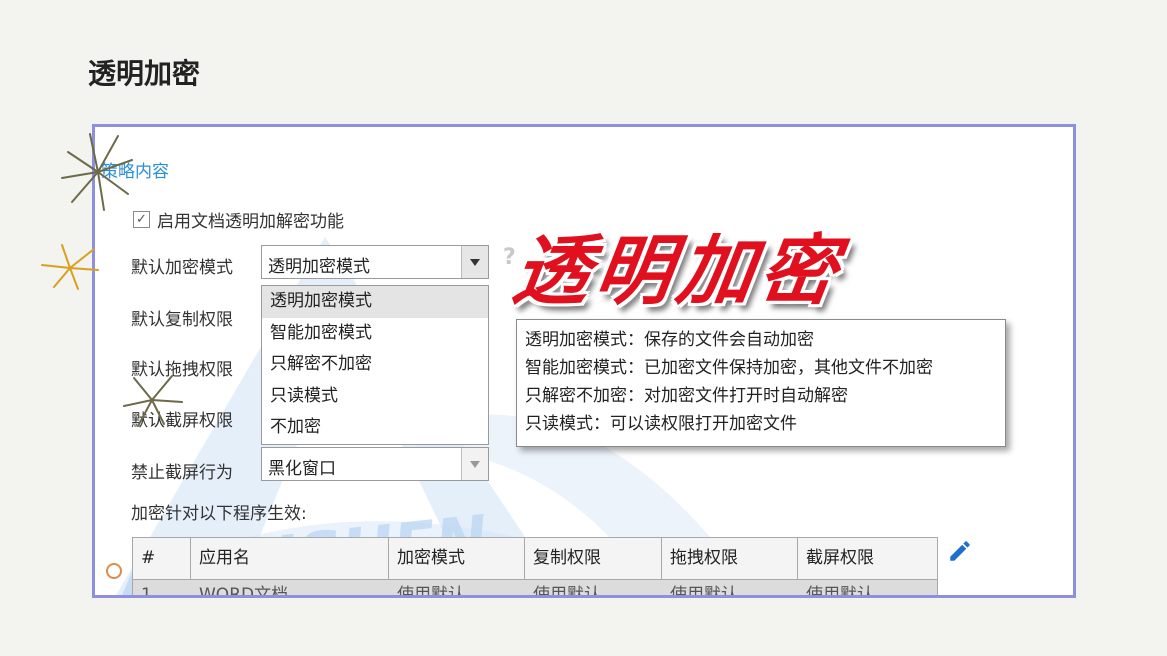  What do you see at coordinates (250, 222) in the screenshot?
I see `enable-checkbox-label: 启用文档透明加解密功能` at bounding box center [250, 222].